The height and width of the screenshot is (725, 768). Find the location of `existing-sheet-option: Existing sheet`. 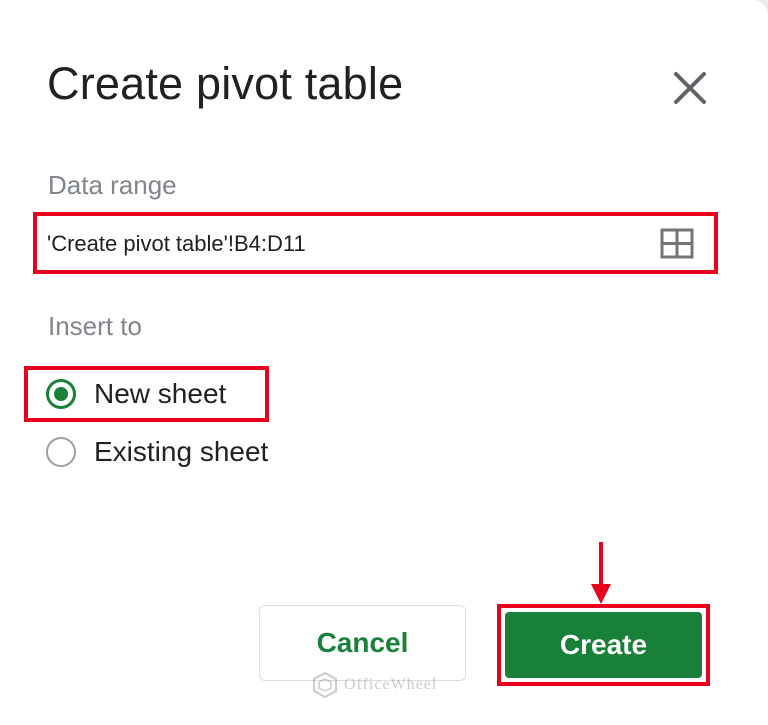

existing-sheet-option: Existing sheet is located at coordinates (157, 452).